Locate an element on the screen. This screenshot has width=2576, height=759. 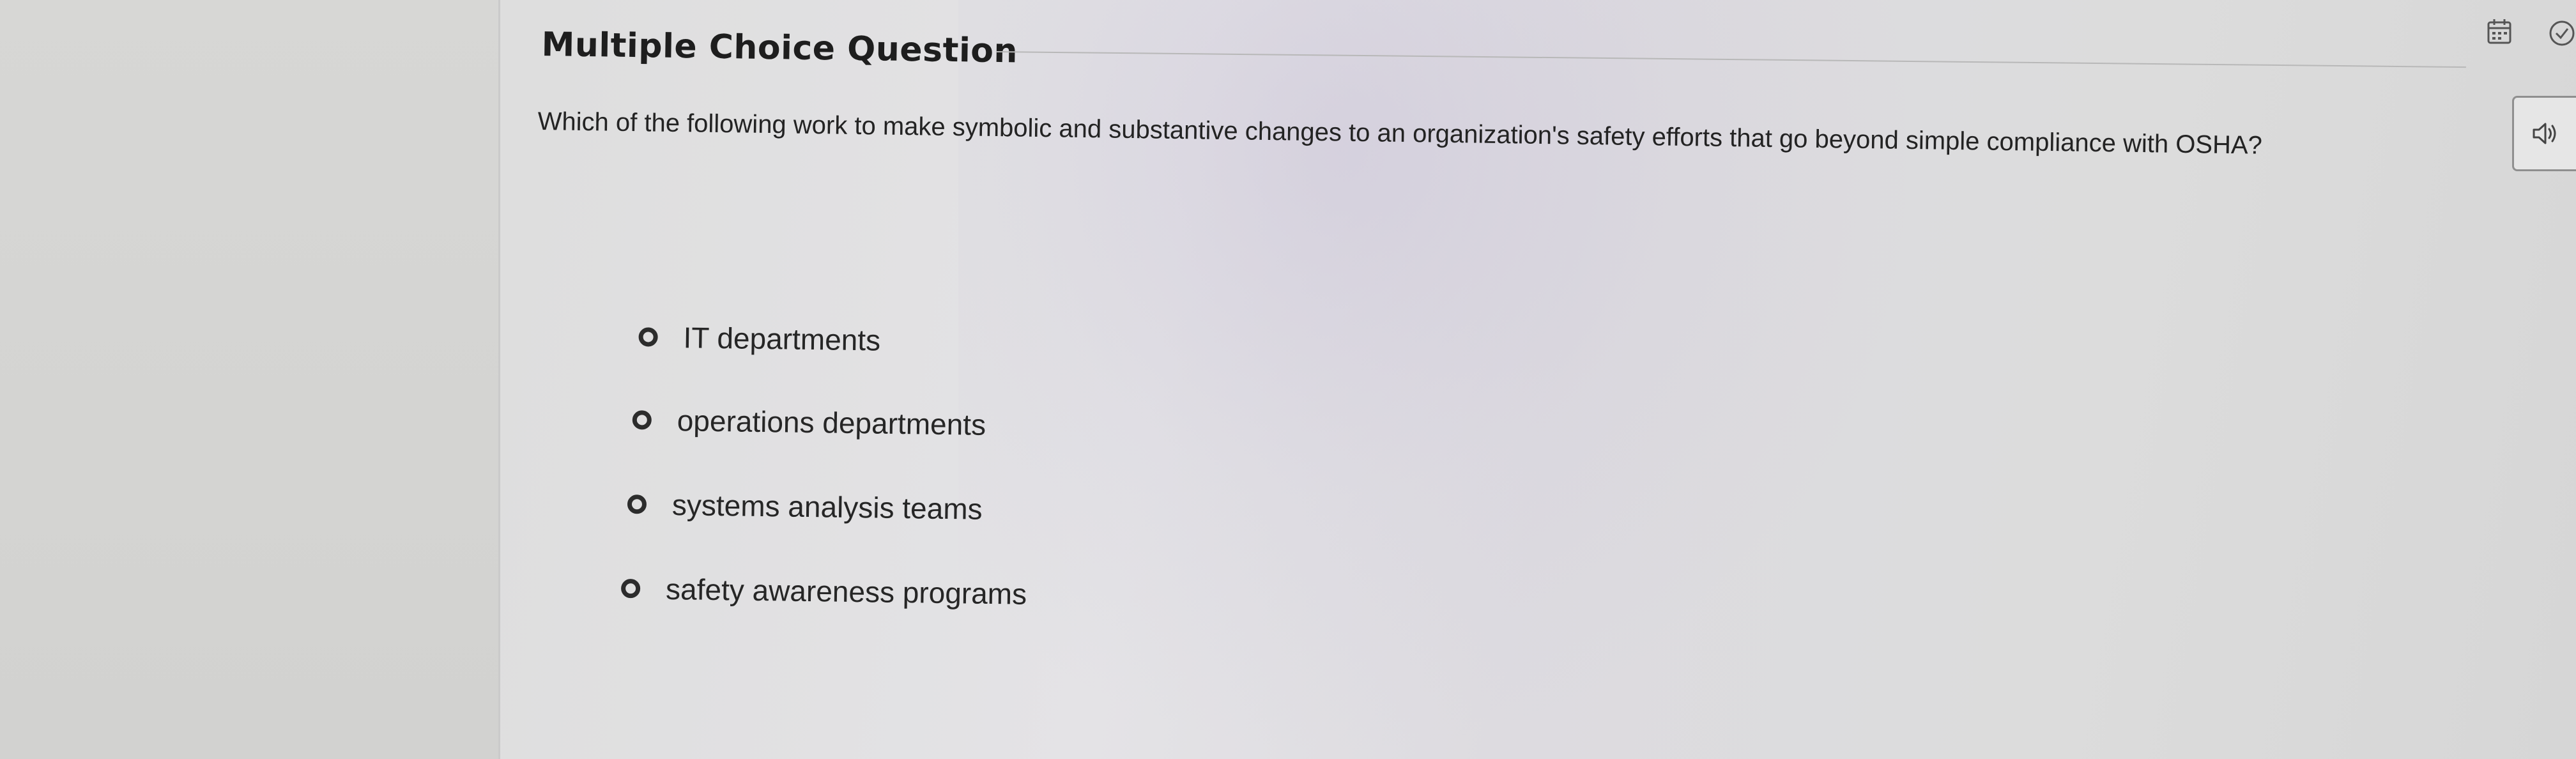
answer-option: operations departments is located at coordinates (809, 422).